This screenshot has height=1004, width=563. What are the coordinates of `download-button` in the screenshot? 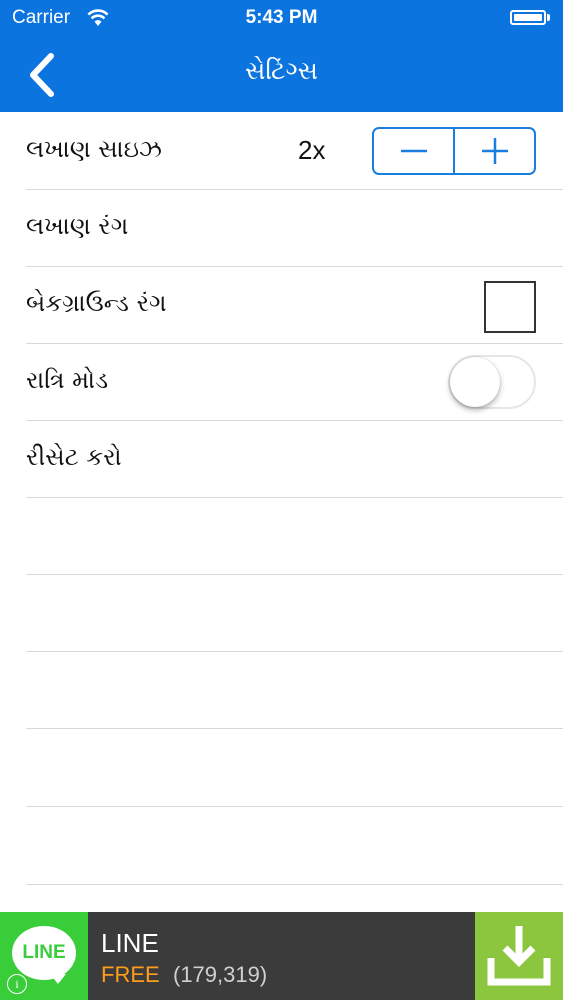 It's located at (519, 956).